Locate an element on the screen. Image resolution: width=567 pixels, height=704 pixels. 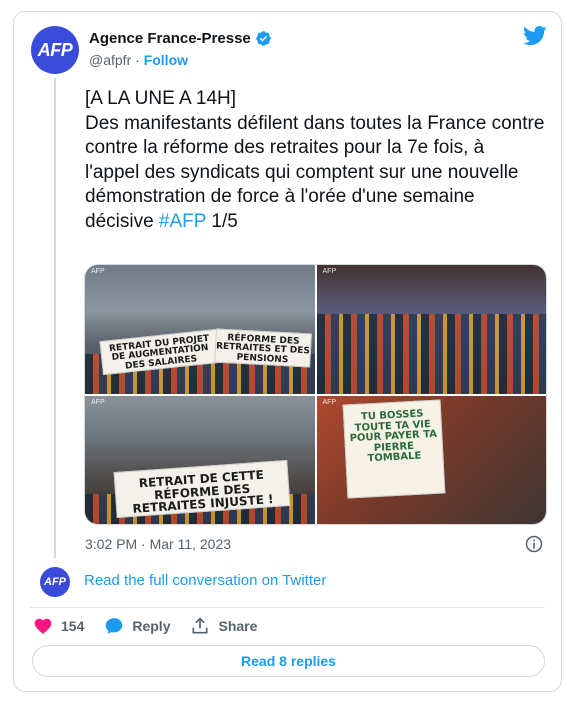
share-button: Share is located at coordinates (223, 626).